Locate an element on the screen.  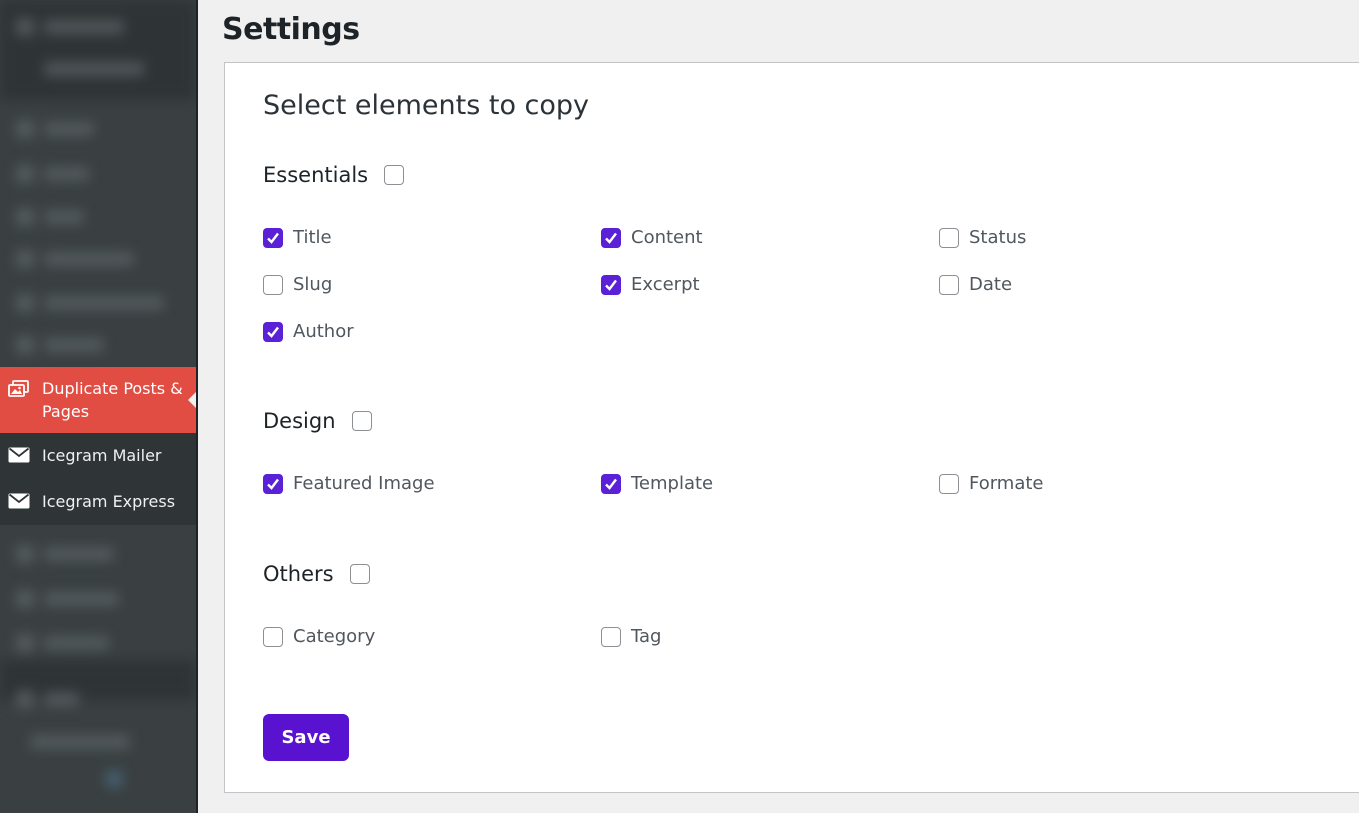
option-label: Status is located at coordinates (998, 237).